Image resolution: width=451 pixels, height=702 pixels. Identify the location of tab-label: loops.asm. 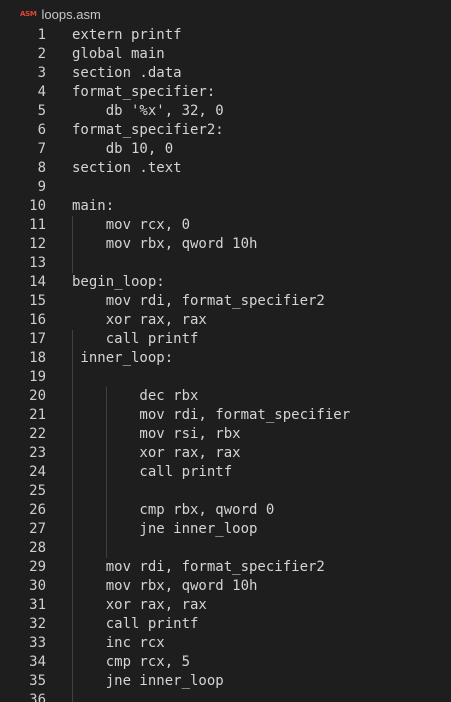
(71, 14).